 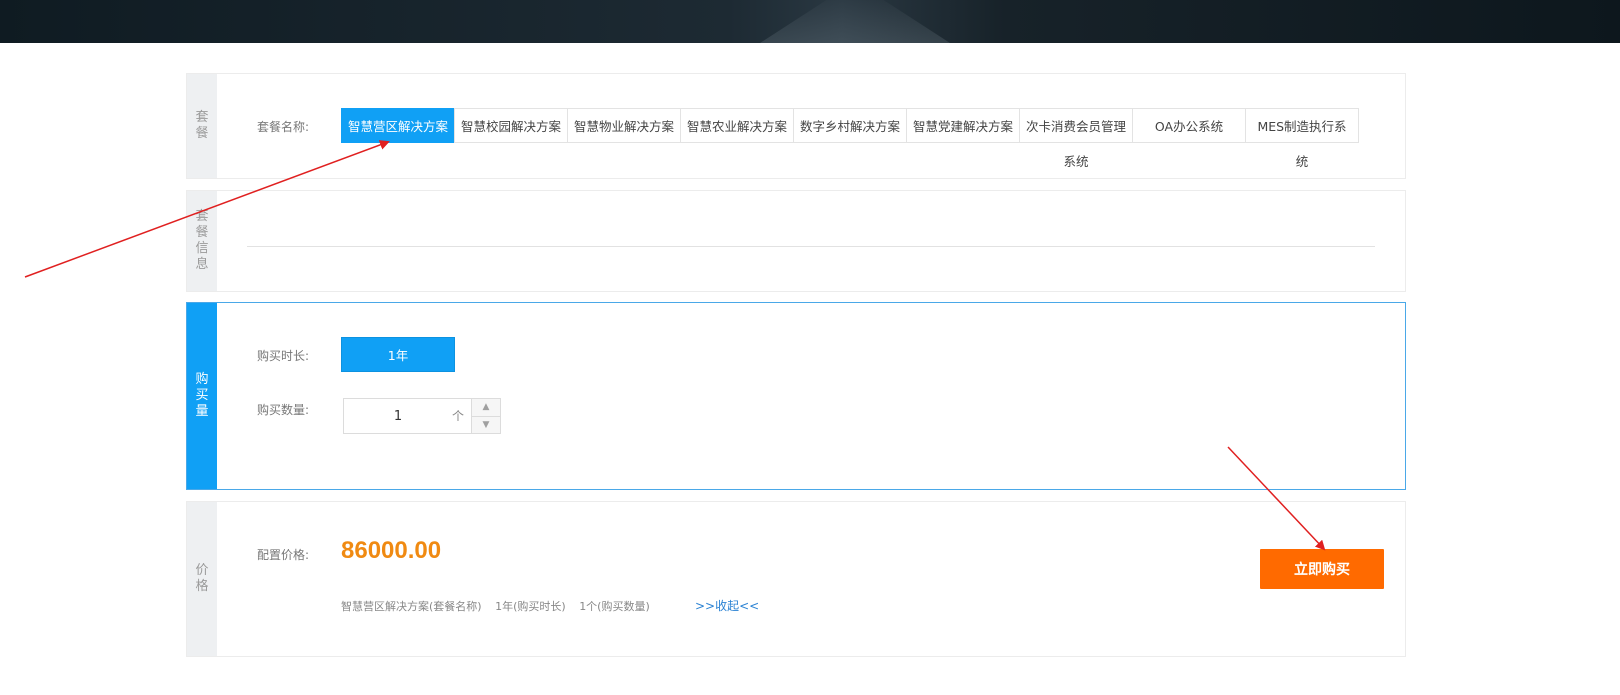 I want to click on package-option-4: 智慧农业解决方案, so click(x=737, y=125).